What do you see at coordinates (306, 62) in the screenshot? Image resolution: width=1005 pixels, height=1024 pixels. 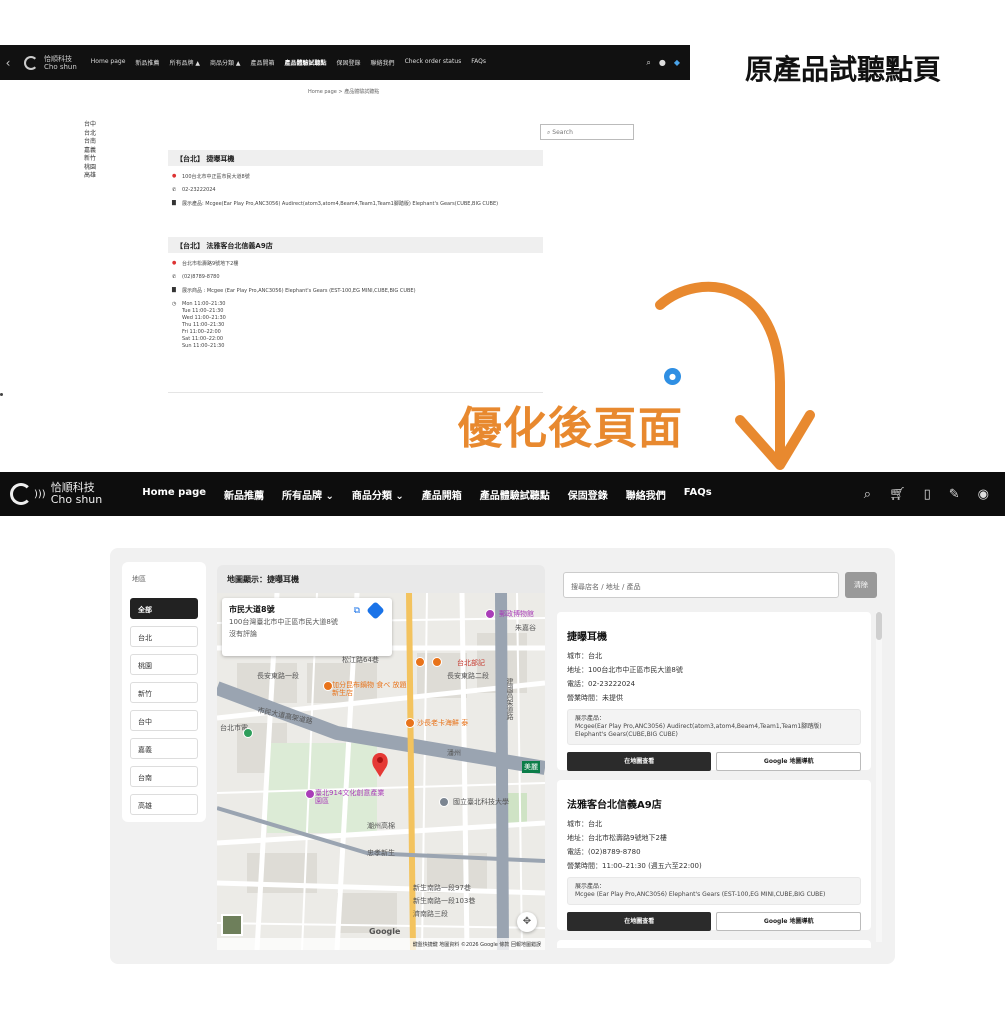 I see `old-nav-item-active: 產品體驗試聽點` at bounding box center [306, 62].